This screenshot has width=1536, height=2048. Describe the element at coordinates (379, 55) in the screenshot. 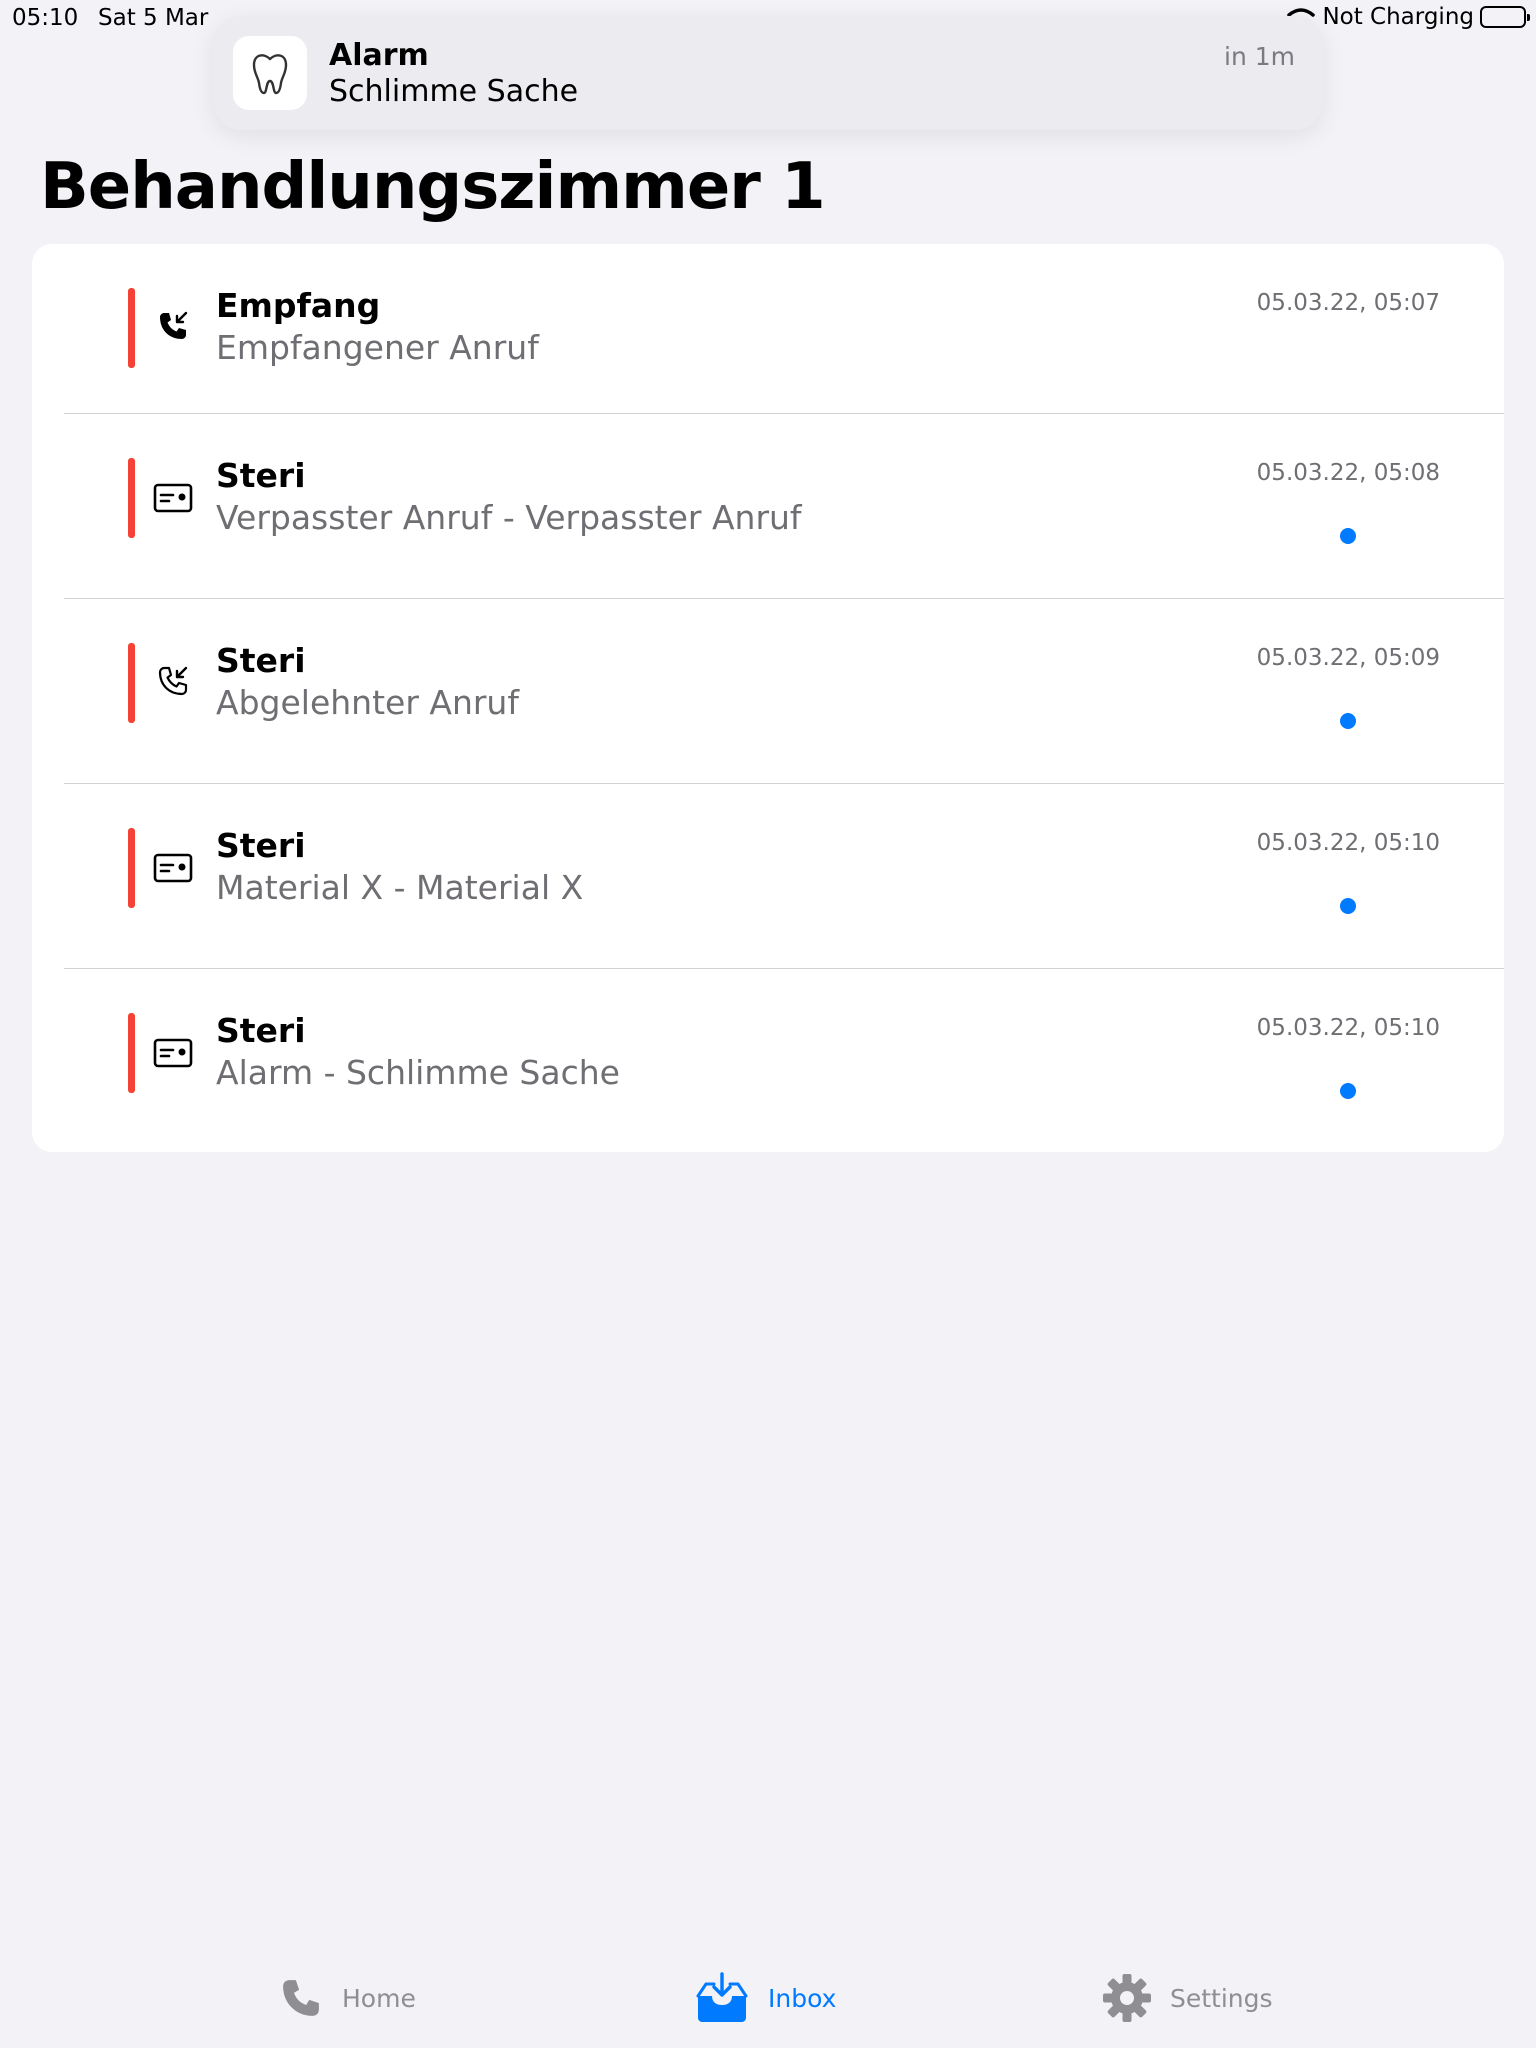

I see `notification-title: Alarm` at that location.